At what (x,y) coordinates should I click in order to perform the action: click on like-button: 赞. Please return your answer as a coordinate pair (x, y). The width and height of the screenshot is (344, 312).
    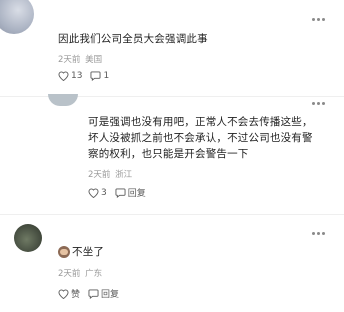
    Looking at the image, I should click on (69, 293).